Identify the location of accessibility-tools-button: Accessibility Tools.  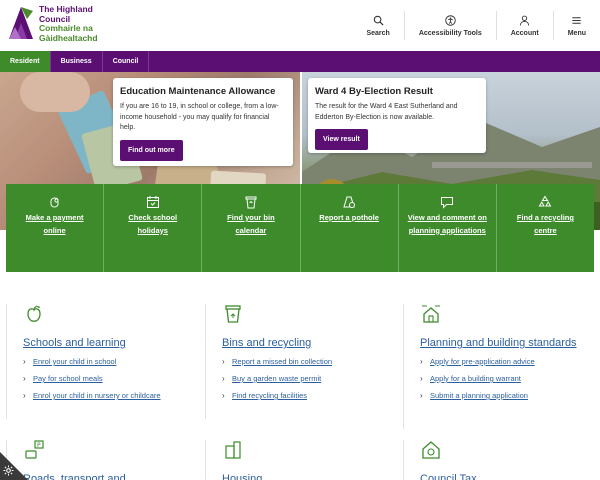
(450, 25).